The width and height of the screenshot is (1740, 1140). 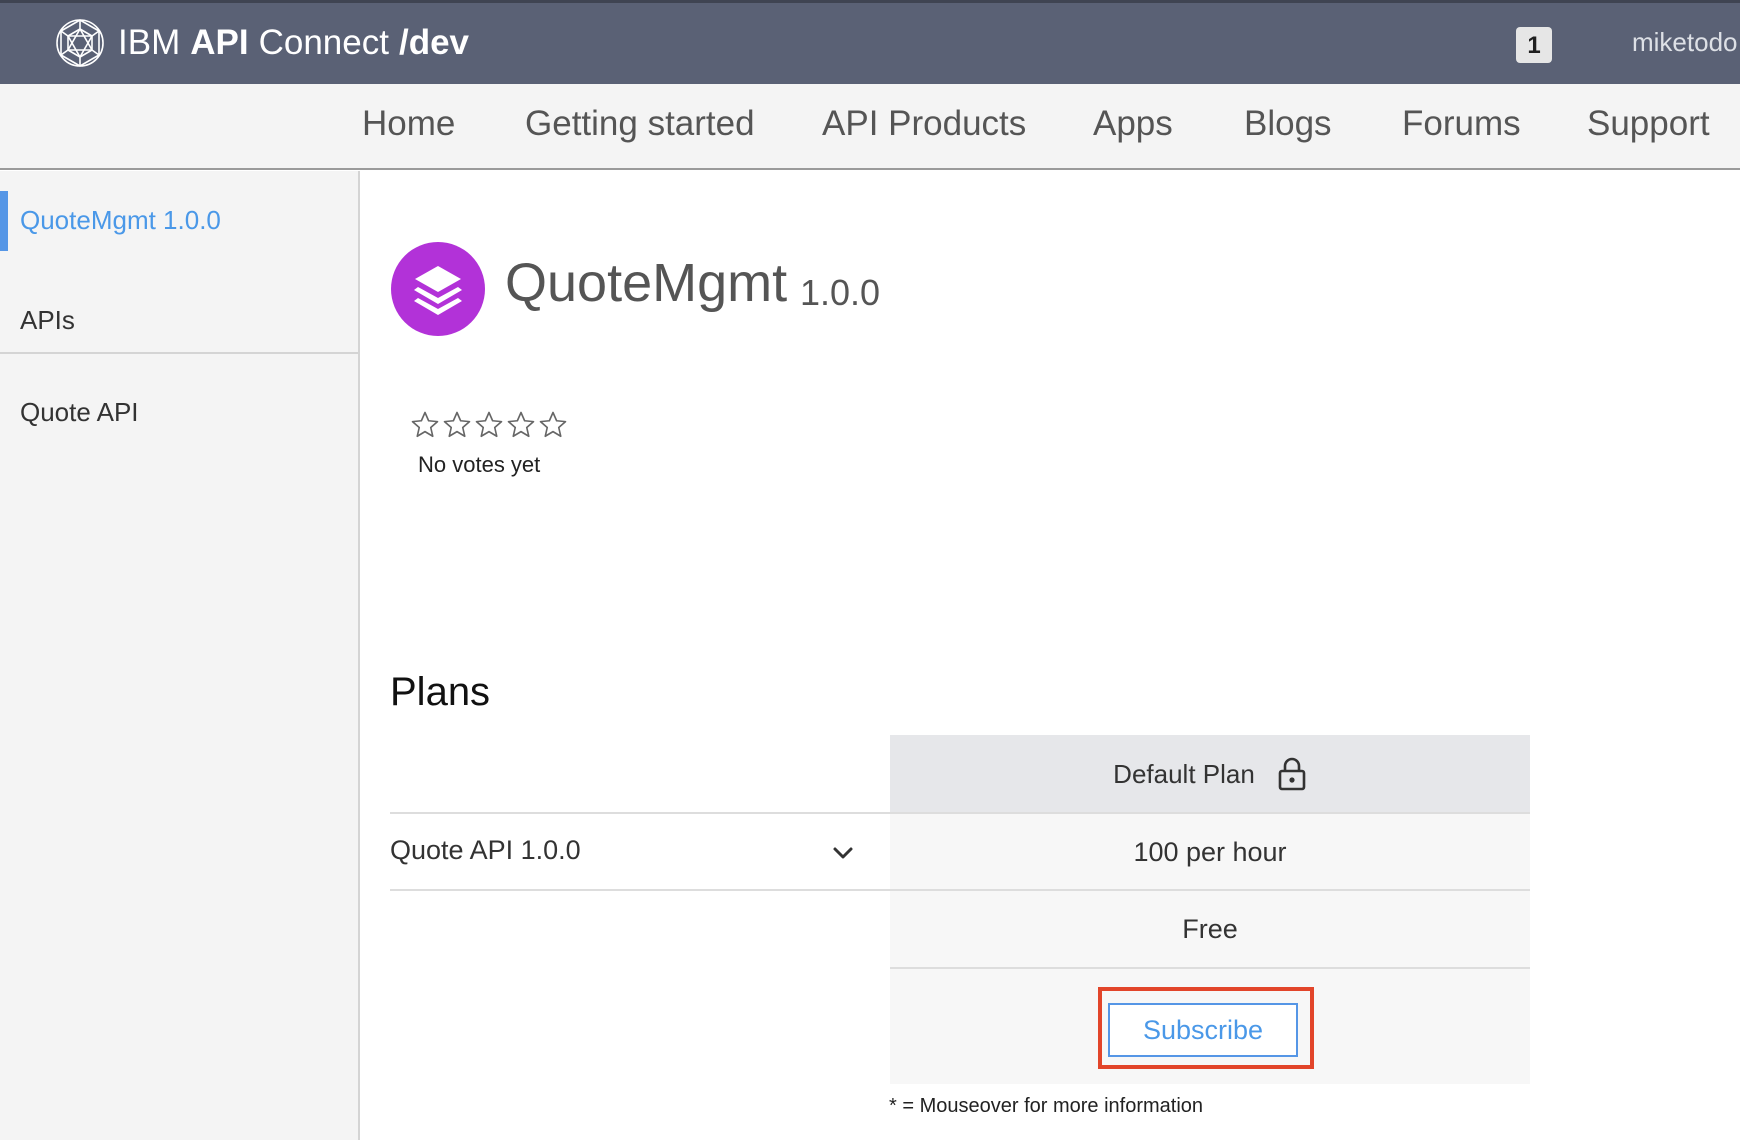 I want to click on plan-header: Default Plan, so click(x=1210, y=774).